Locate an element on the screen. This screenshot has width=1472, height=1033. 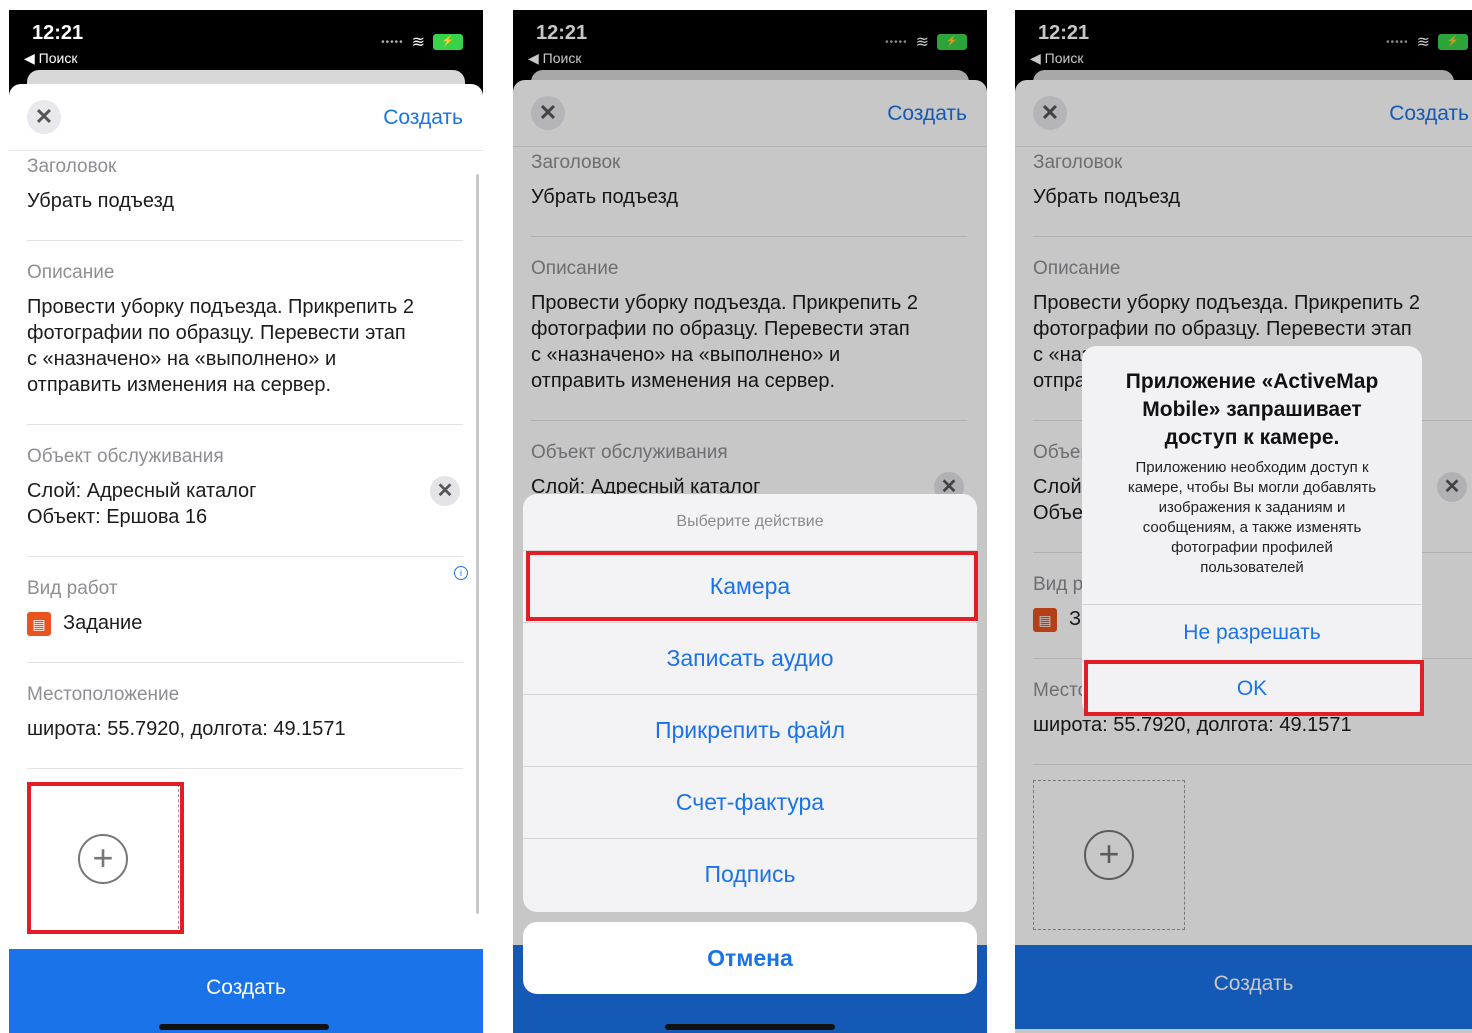
sheet-nav-bar: ✕ Создать is located at coordinates (246, 117).